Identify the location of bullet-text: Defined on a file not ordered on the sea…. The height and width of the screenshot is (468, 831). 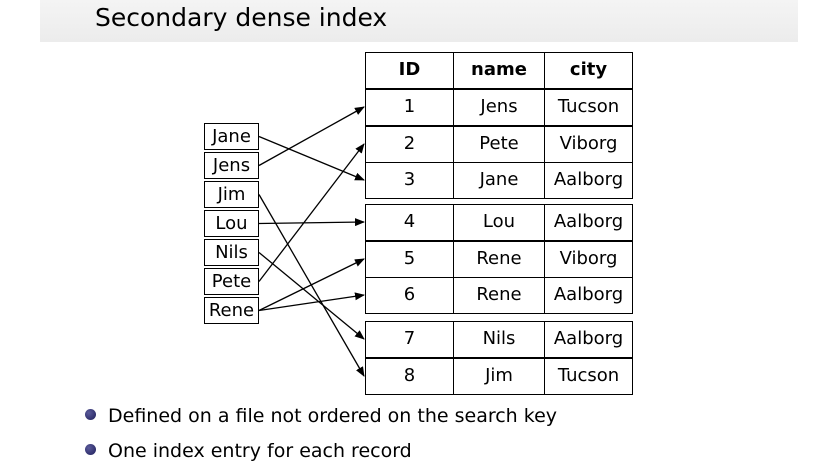
(333, 416).